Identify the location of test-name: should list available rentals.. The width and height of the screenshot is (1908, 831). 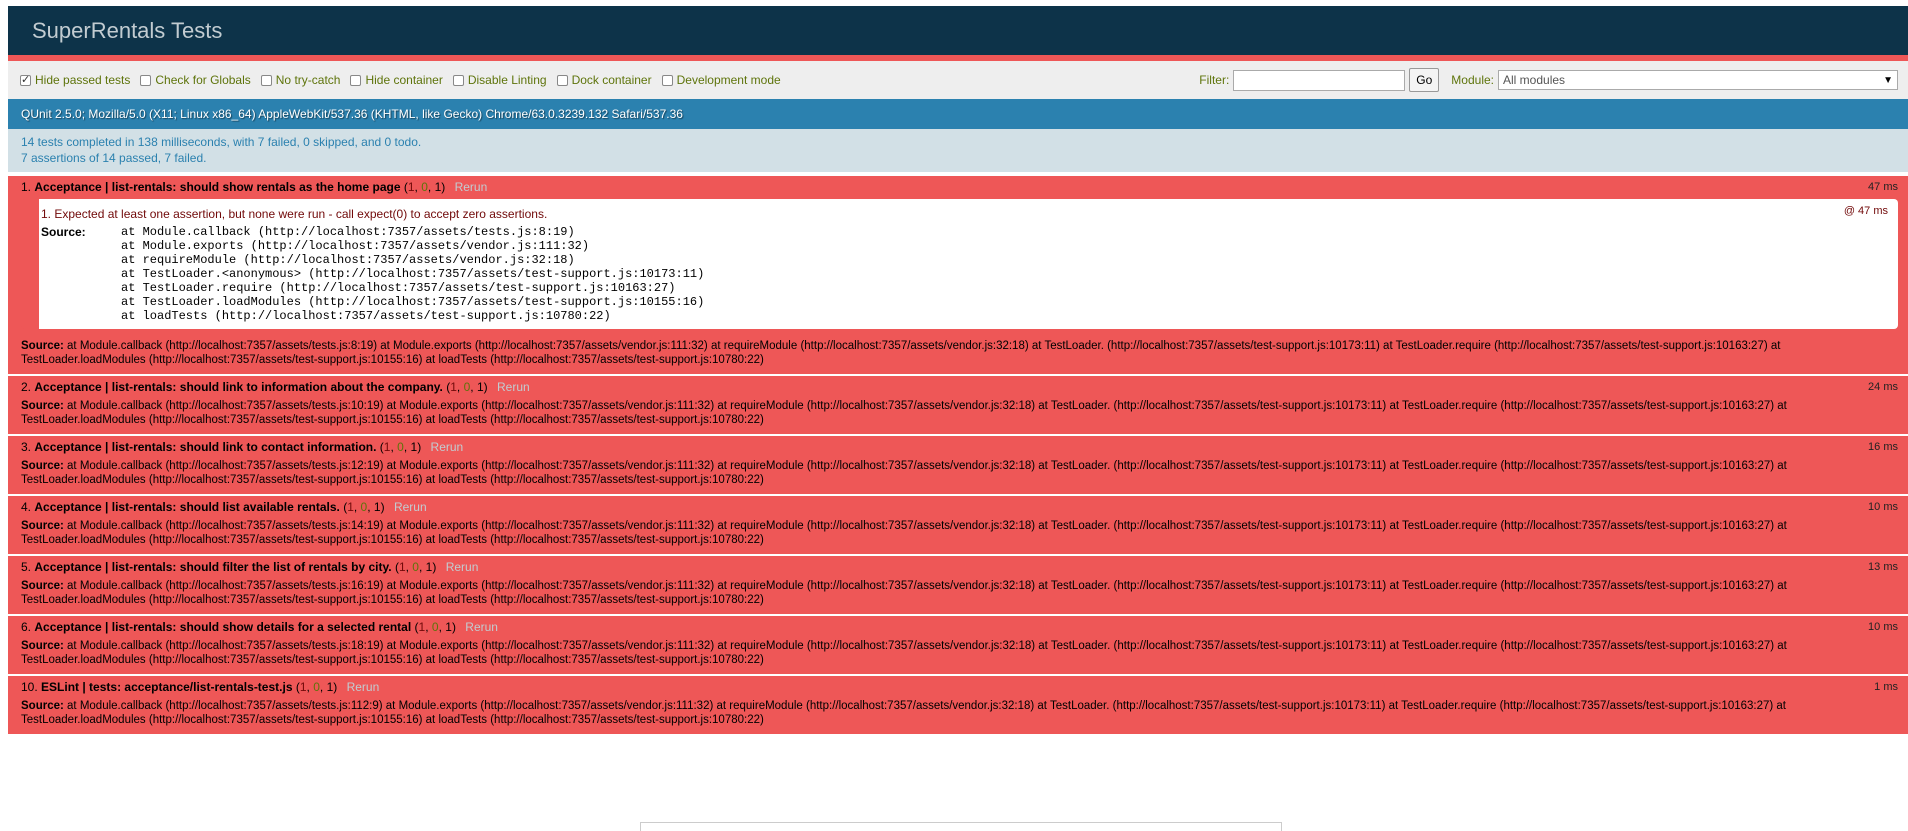
(260, 507).